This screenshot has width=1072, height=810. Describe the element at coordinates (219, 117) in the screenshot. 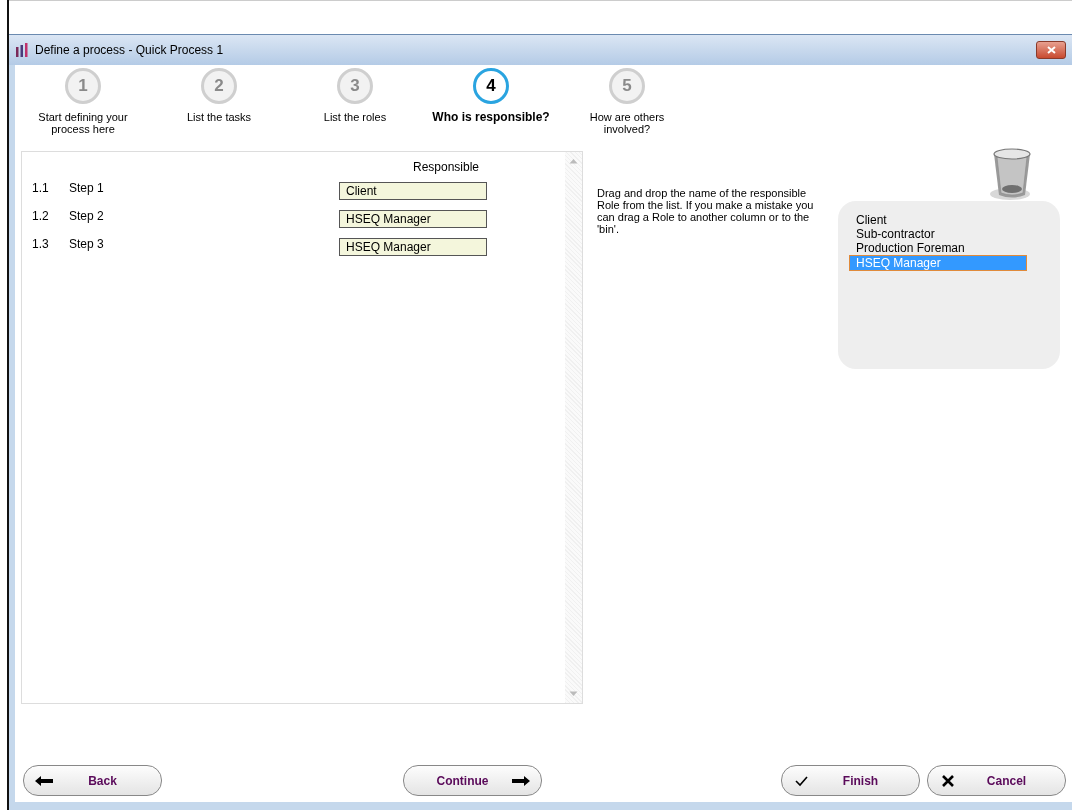

I see `step-label: List the tasks` at that location.